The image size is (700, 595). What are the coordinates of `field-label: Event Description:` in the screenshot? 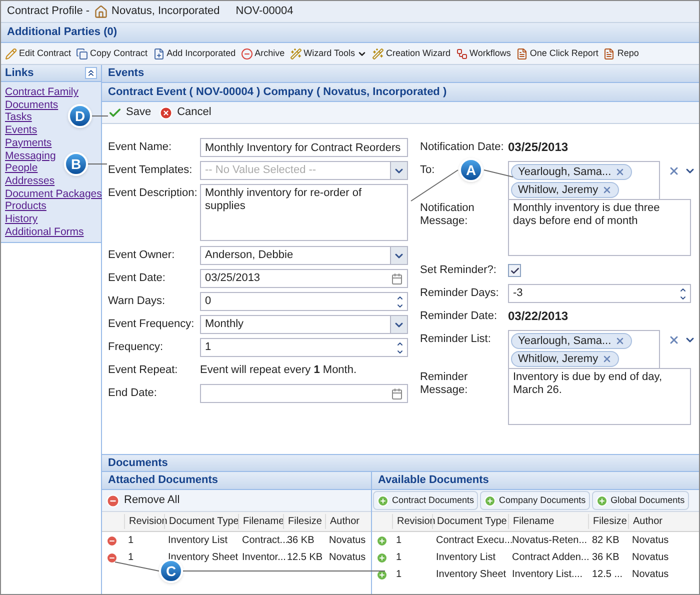 It's located at (153, 193).